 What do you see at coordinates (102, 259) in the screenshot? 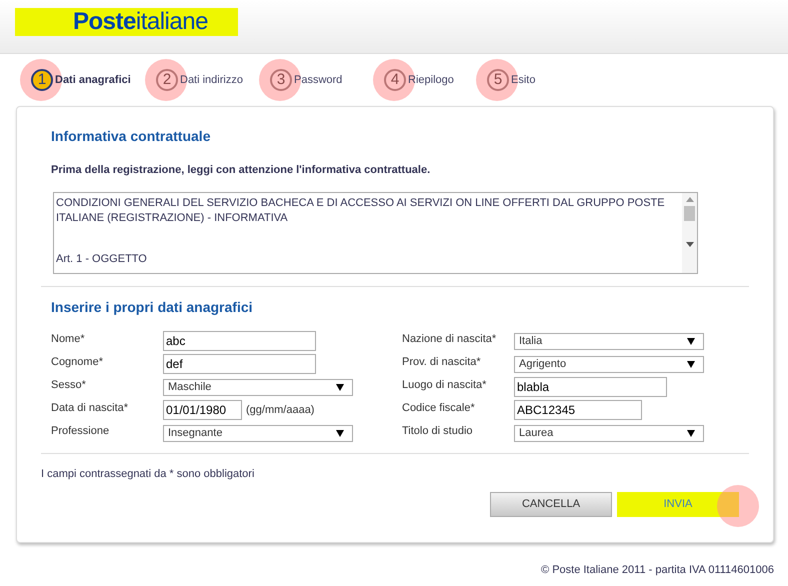
I see `contract-text: Art. 1 - OGGETTO` at bounding box center [102, 259].